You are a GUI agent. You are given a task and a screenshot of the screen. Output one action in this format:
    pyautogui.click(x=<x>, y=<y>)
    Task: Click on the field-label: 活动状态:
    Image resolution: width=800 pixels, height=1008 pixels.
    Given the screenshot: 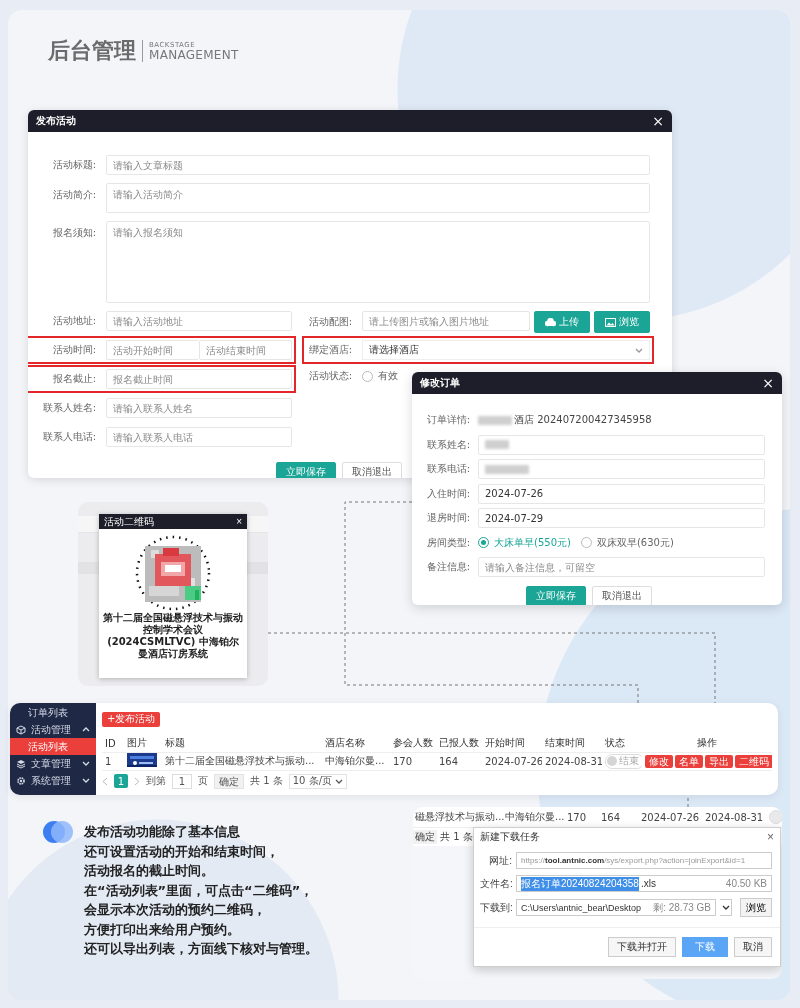 What is the action you would take?
    pyautogui.click(x=329, y=376)
    